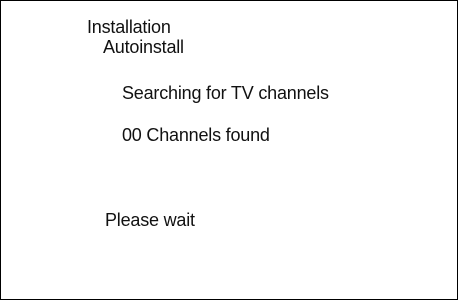 This screenshot has height=300, width=458. Describe the element at coordinates (225, 93) in the screenshot. I see `searching-status-text: Searching for TV channels` at that location.